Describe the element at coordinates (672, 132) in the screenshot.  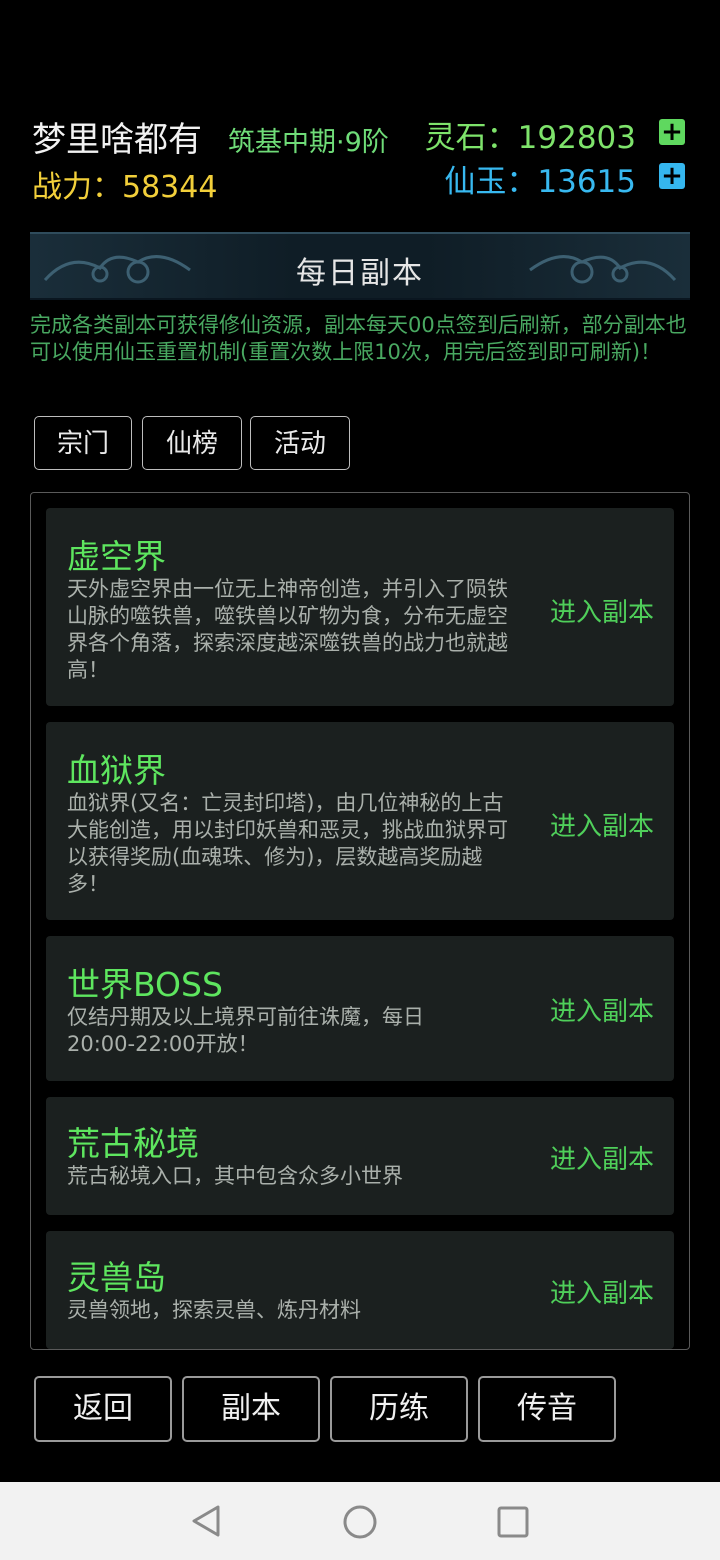
I see `add-spirit-stone-button: +` at that location.